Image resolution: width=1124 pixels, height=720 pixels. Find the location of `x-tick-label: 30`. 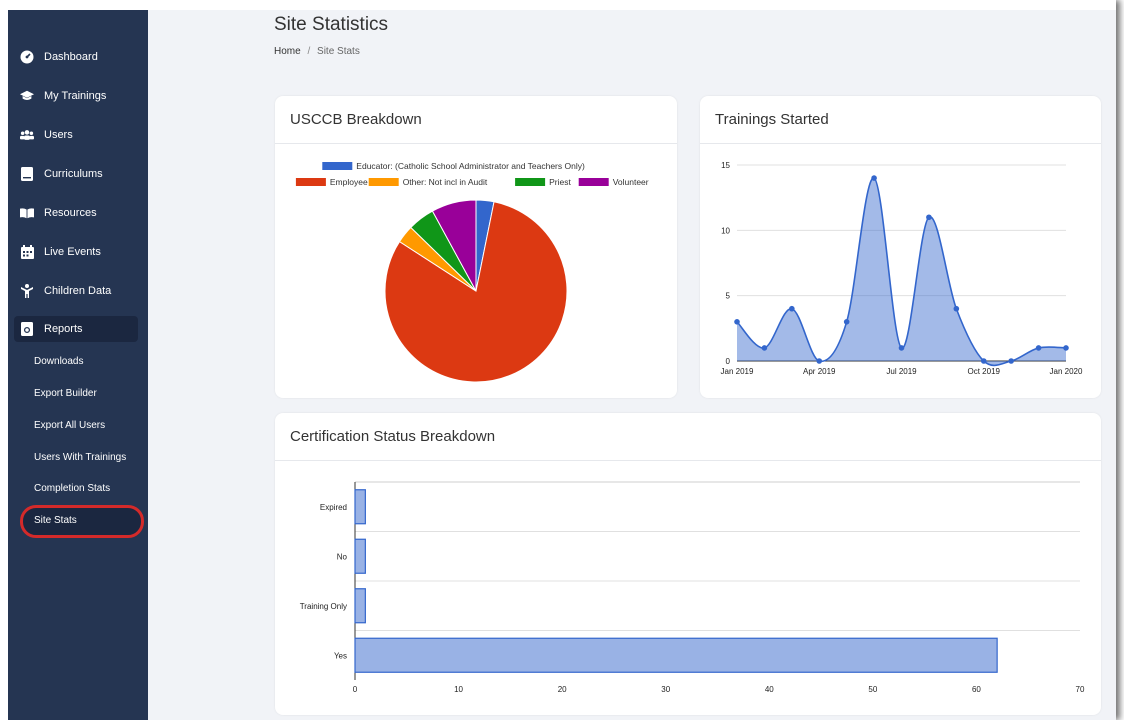

x-tick-label: 30 is located at coordinates (665, 689).